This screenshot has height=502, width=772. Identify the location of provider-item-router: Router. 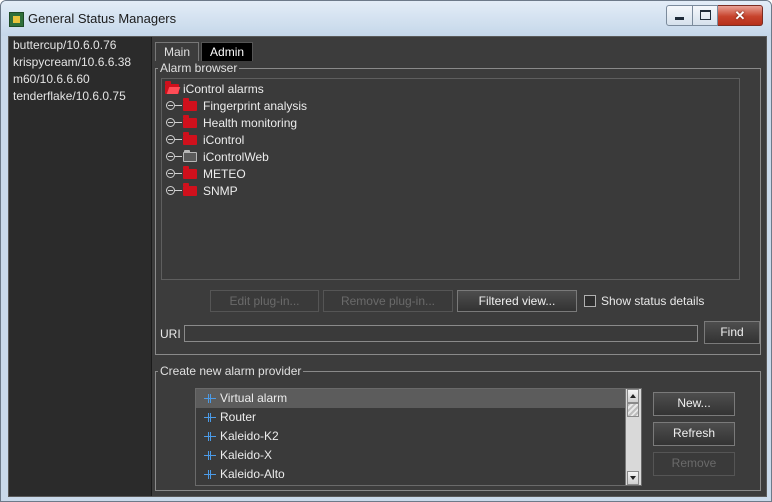
(418, 417).